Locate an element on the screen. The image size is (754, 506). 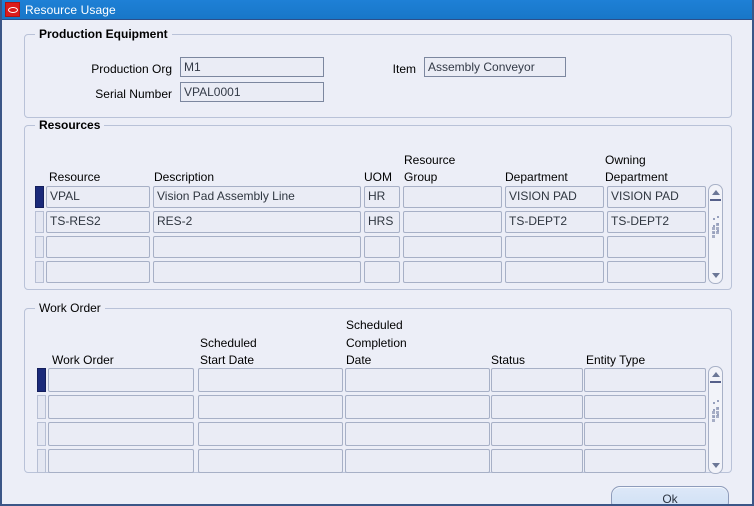
resources-cell-description: RES-2 is located at coordinates (257, 222).